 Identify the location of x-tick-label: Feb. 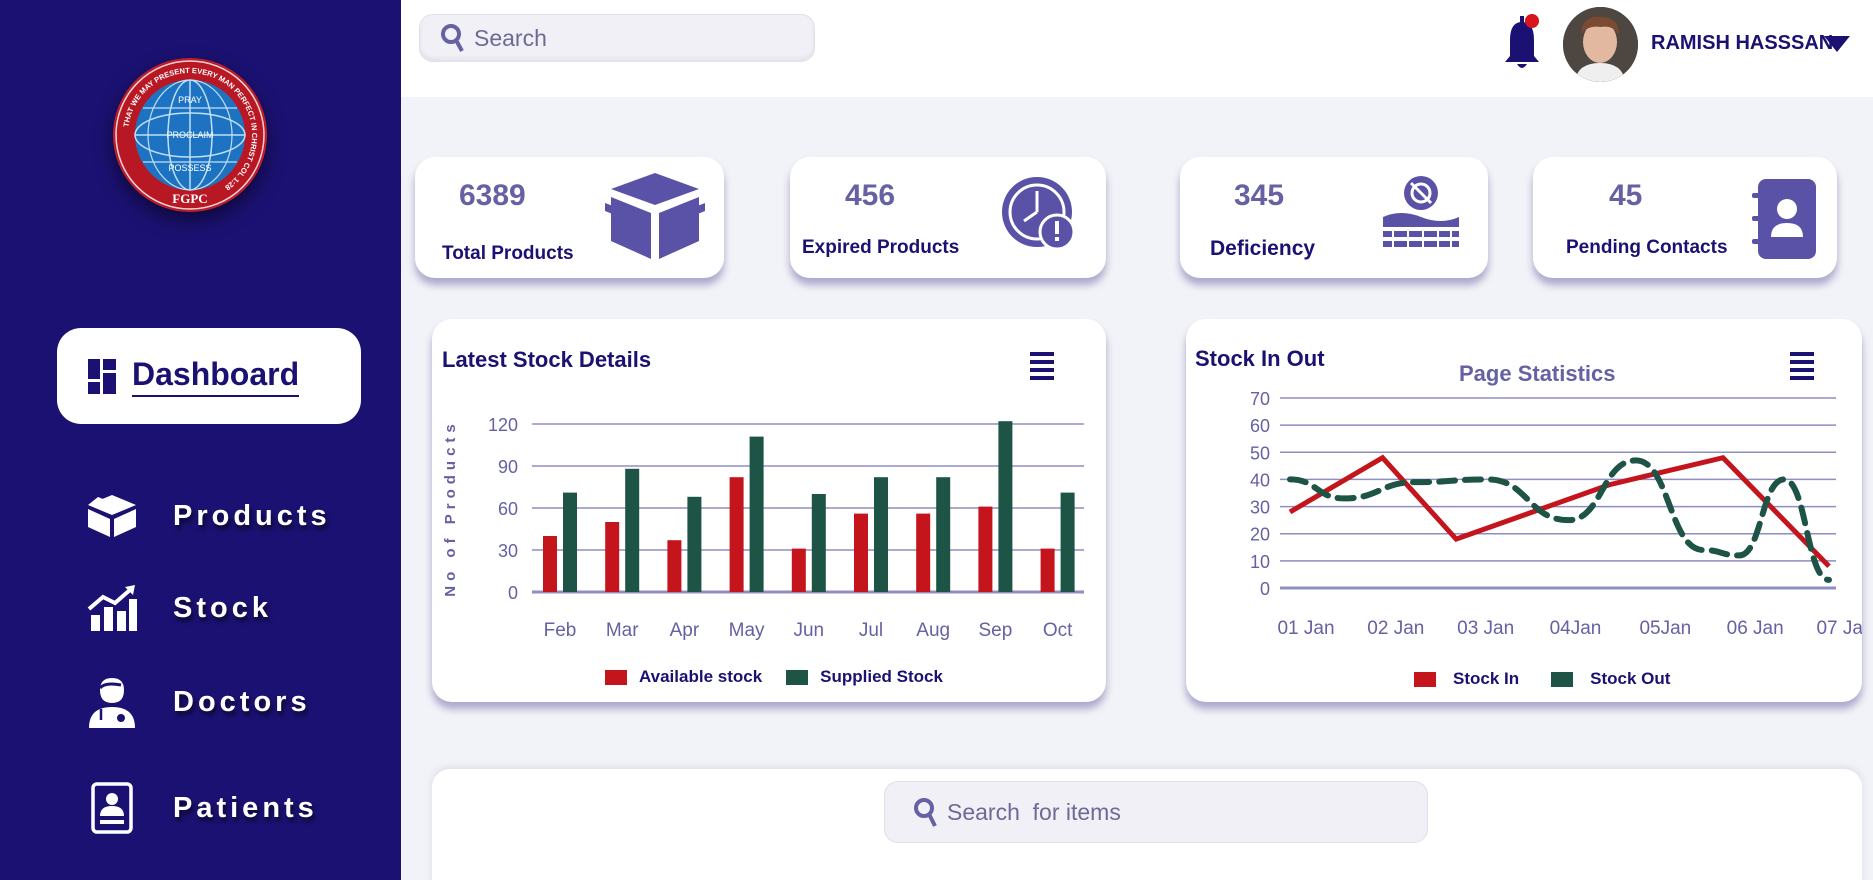
(560, 630).